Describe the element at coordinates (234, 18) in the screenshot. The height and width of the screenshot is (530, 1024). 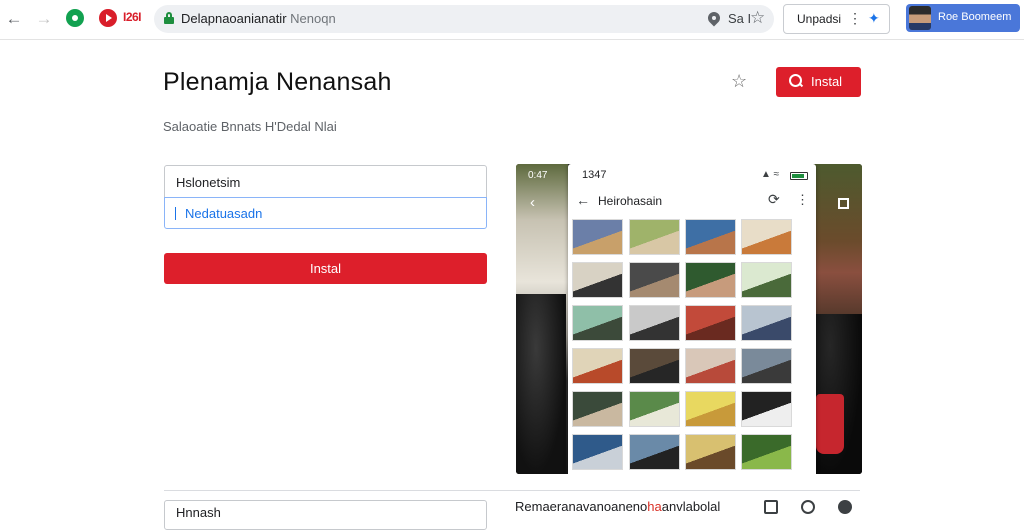
I see `url-host: Delapnaoanianatir` at that location.